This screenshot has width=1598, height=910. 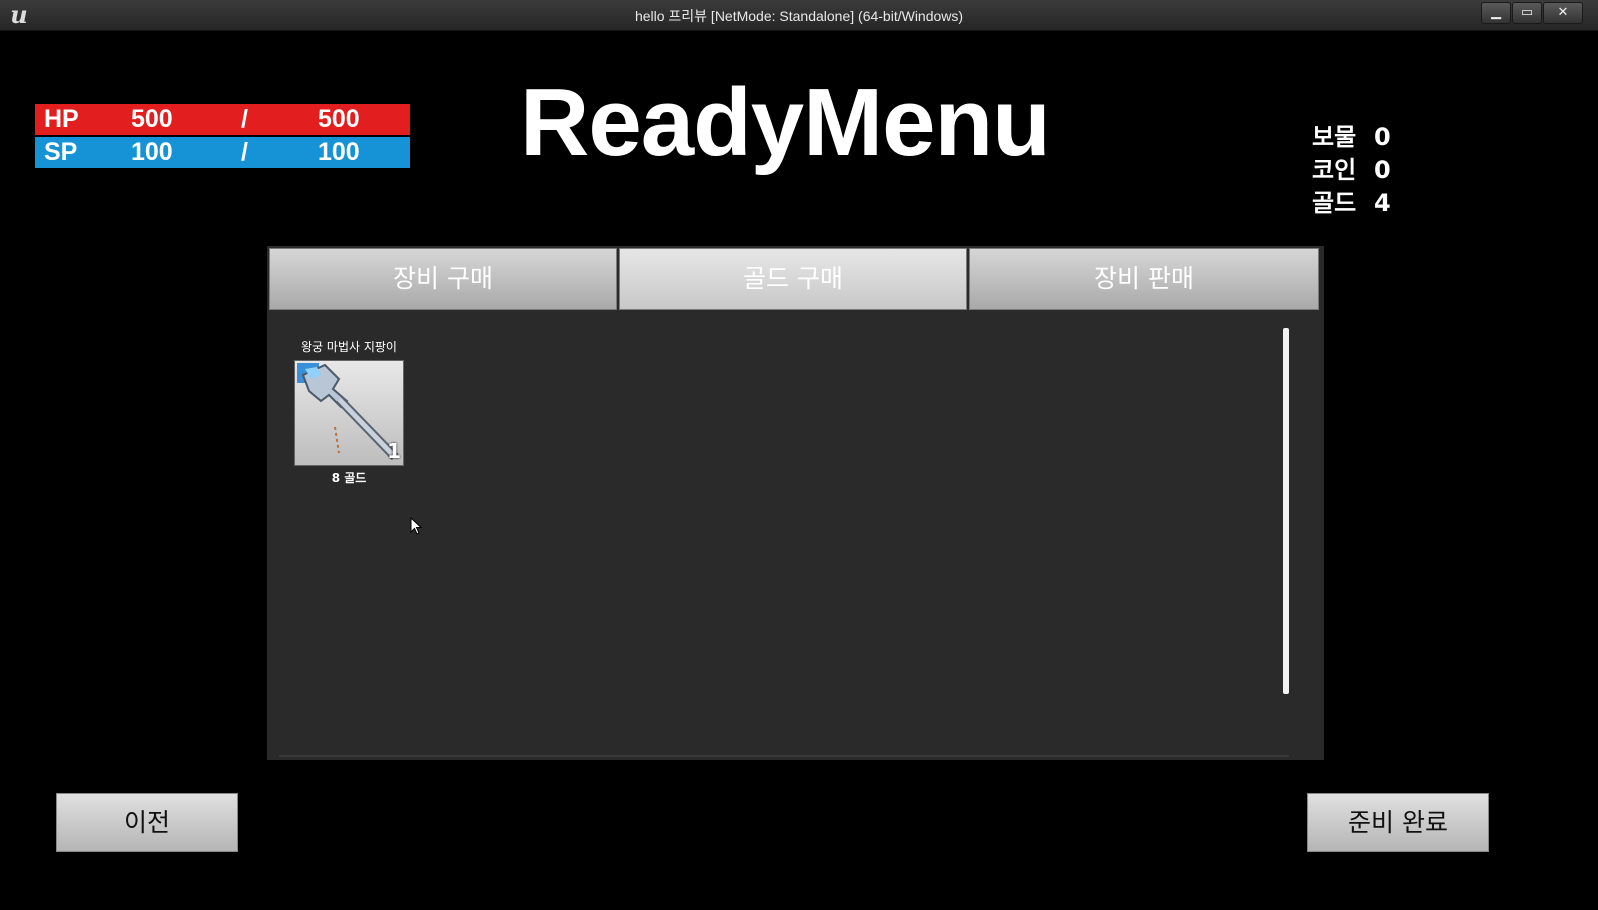 I want to click on currency-coin: 코인 0, so click(x=1351, y=167).